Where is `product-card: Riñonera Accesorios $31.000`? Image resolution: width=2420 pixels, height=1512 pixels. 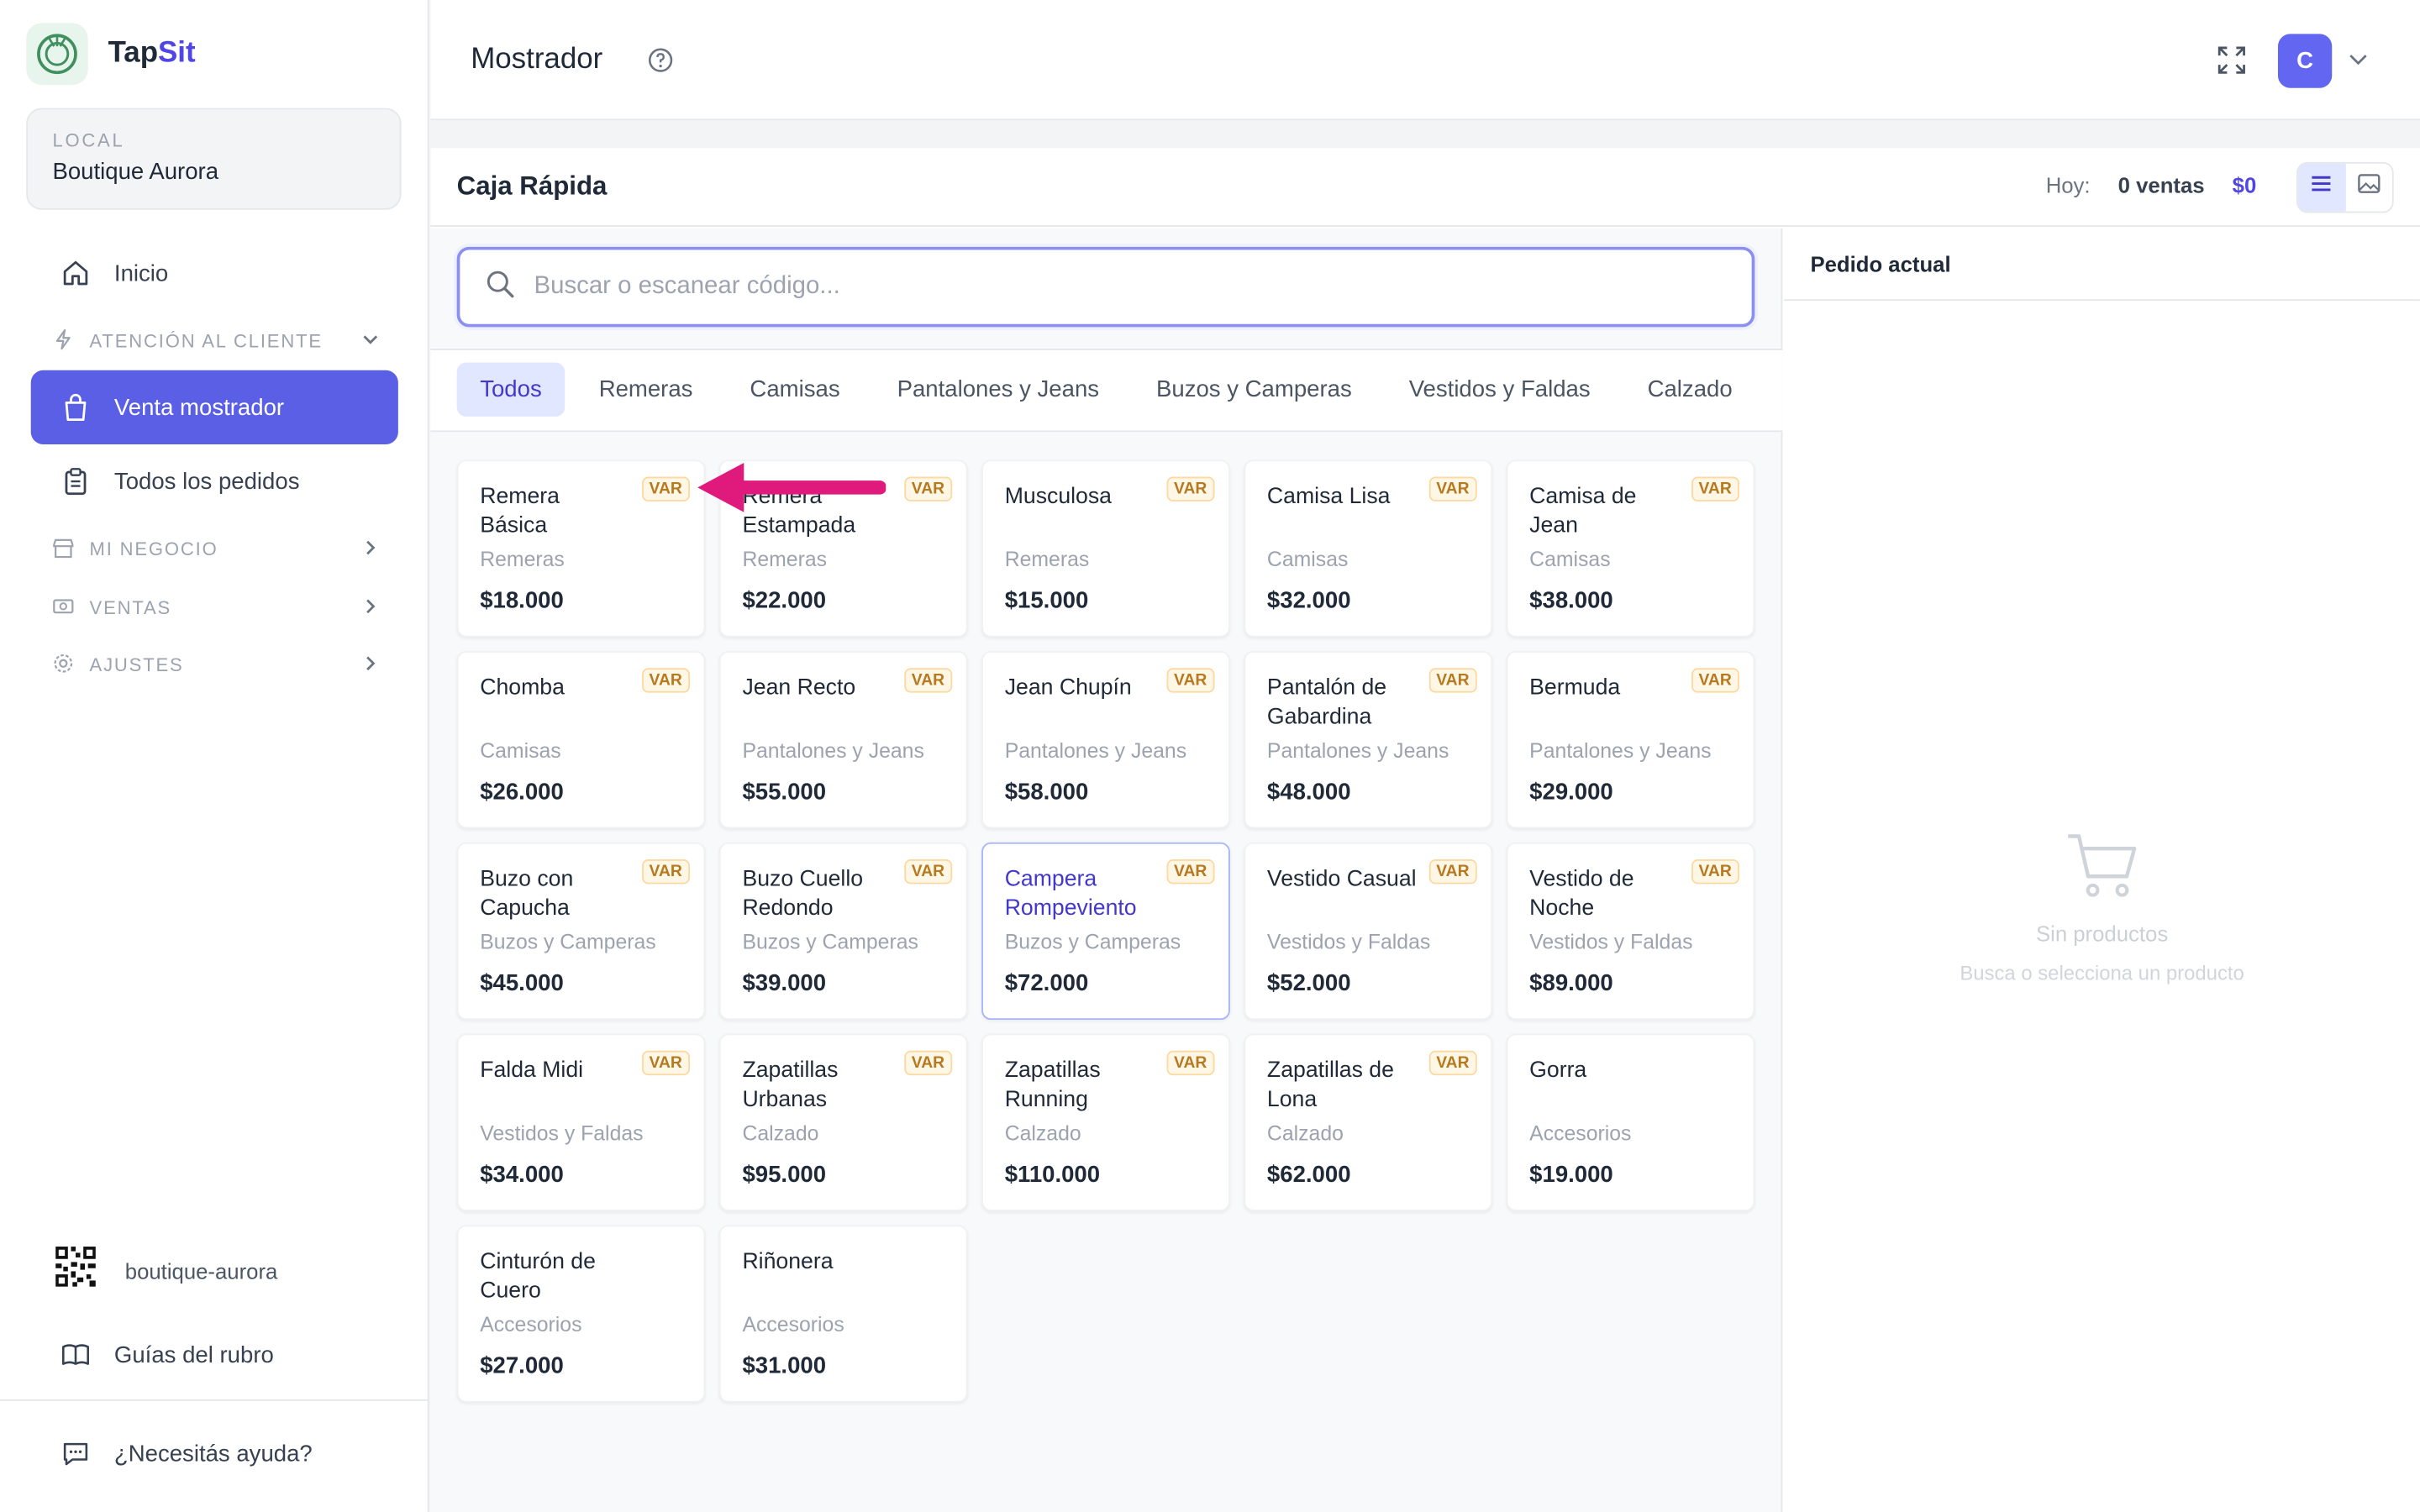 product-card: Riñonera Accesorios $31.000 is located at coordinates (843, 1314).